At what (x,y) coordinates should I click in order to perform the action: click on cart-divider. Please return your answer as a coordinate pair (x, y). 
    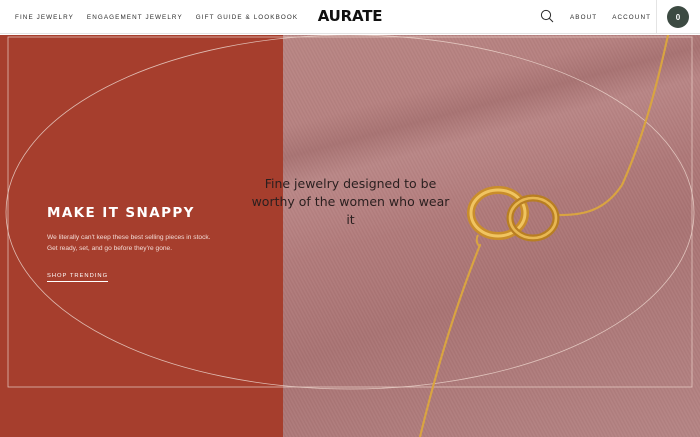
    Looking at the image, I should click on (656, 17).